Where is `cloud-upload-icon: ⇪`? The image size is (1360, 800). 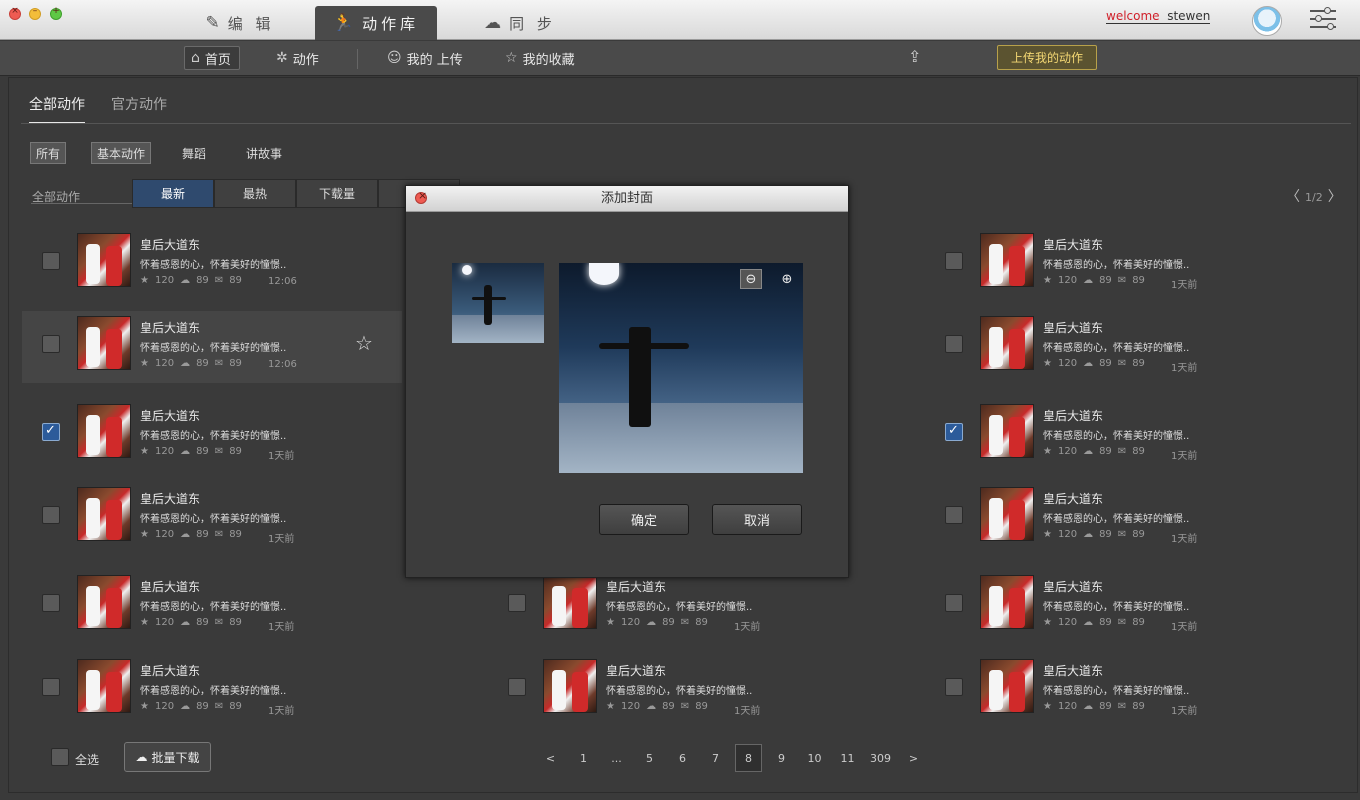
cloud-upload-icon: ⇪ is located at coordinates (914, 56).